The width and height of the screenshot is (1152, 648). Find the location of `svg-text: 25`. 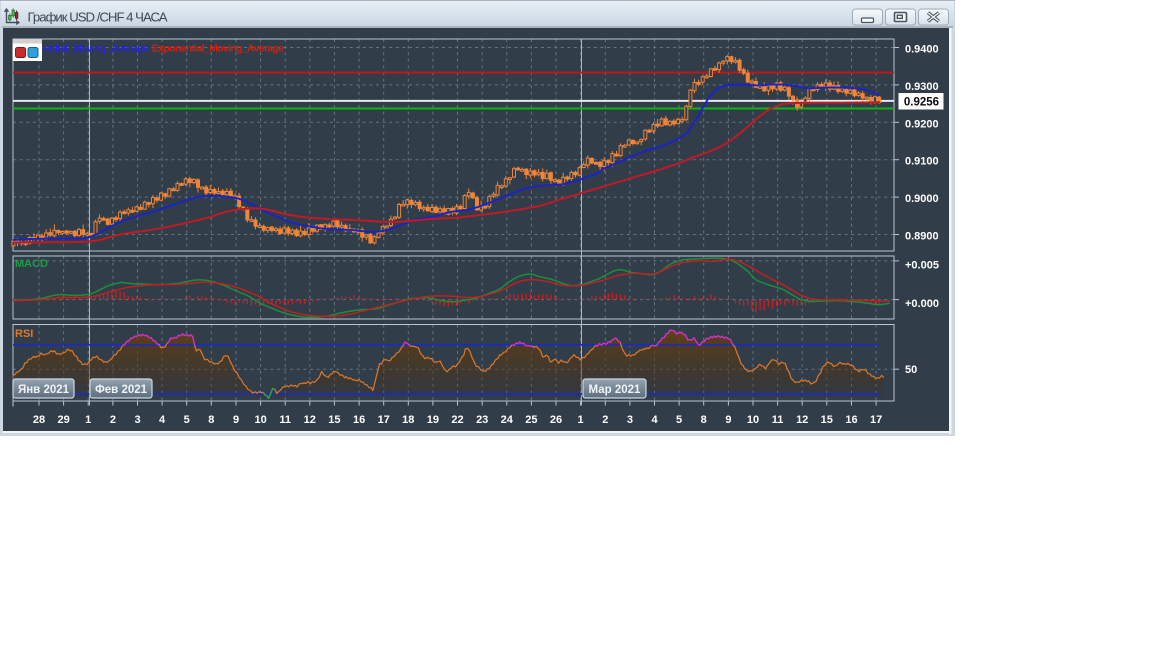

svg-text: 25 is located at coordinates (531, 420).